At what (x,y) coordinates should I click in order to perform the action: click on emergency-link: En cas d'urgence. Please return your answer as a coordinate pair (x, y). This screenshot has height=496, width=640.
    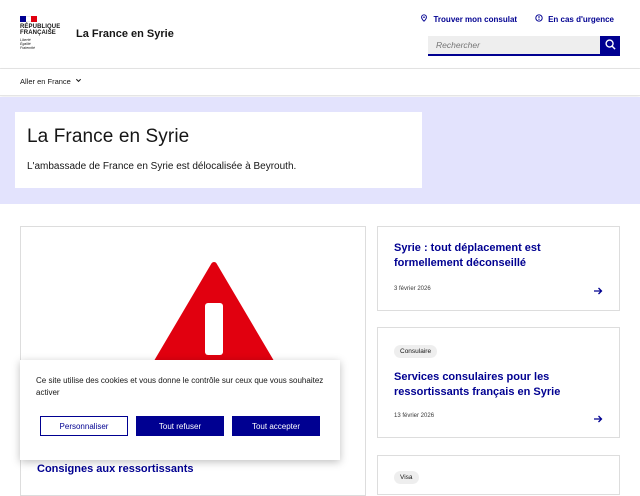
    Looking at the image, I should click on (574, 19).